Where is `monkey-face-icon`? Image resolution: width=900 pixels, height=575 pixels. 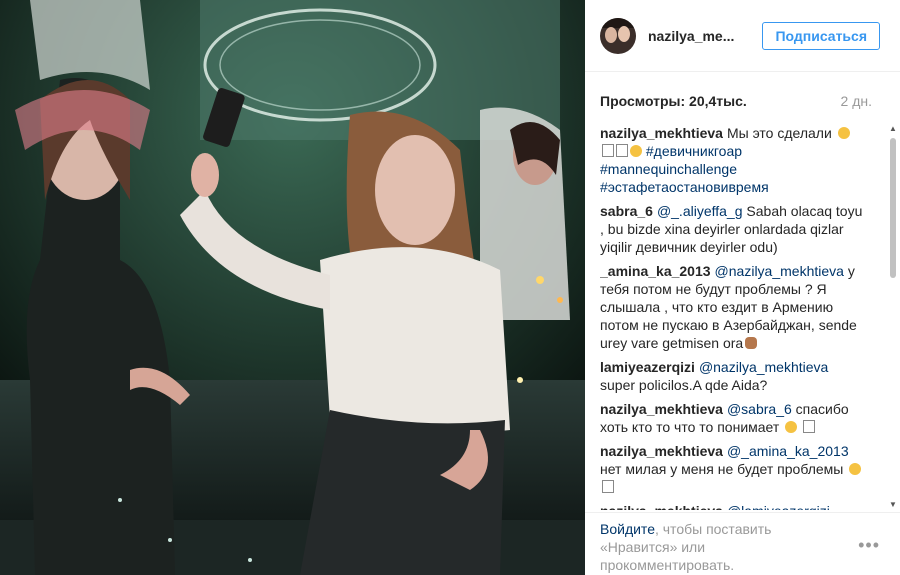
monkey-face-icon is located at coordinates (751, 343).